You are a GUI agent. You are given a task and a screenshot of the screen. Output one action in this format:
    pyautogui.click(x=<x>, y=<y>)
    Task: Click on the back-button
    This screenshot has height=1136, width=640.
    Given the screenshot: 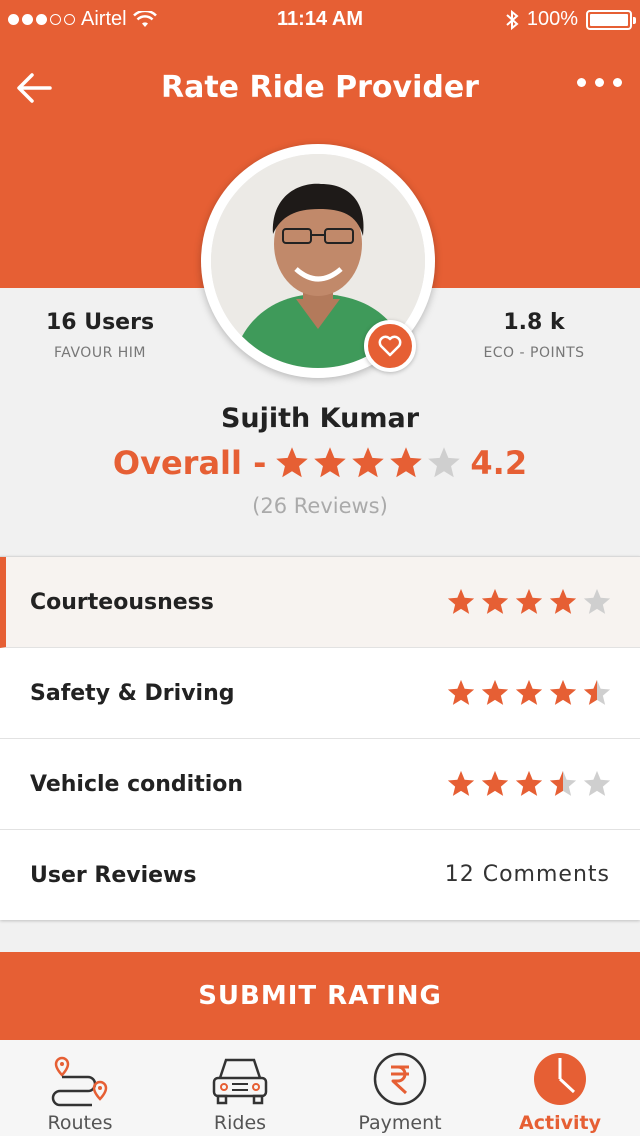 What is the action you would take?
    pyautogui.click(x=34, y=88)
    